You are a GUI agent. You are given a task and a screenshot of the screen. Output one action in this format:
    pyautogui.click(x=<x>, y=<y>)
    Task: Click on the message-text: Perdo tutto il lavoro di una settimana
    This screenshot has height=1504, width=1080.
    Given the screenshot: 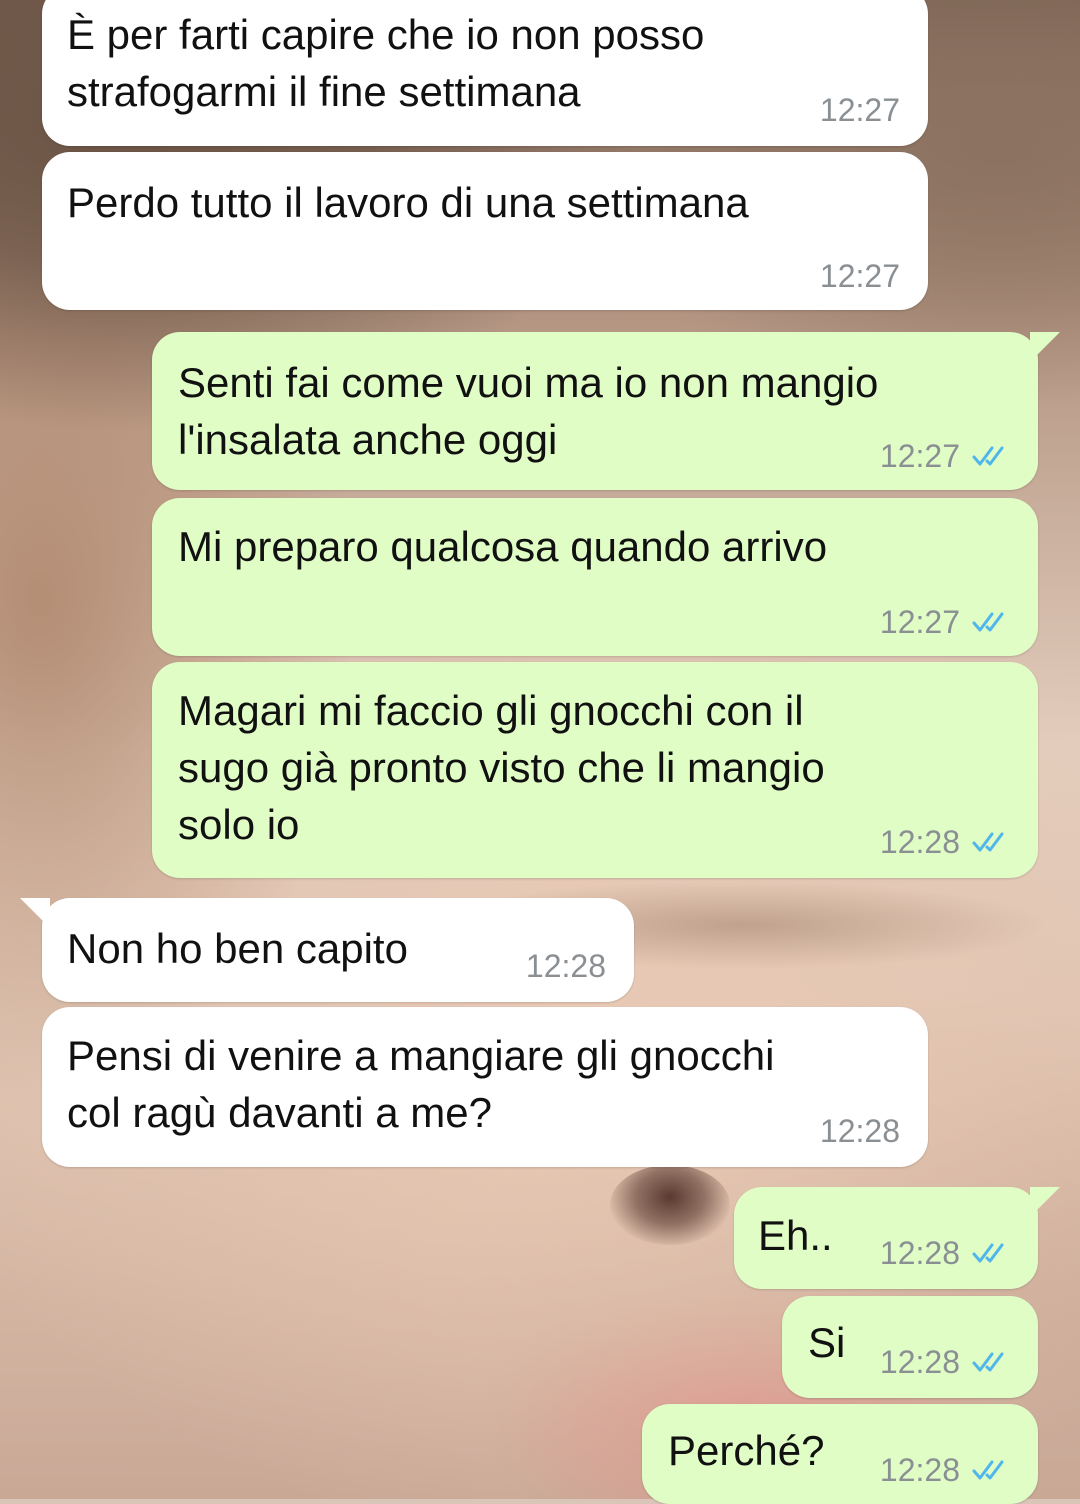 What is the action you would take?
    pyautogui.click(x=408, y=202)
    